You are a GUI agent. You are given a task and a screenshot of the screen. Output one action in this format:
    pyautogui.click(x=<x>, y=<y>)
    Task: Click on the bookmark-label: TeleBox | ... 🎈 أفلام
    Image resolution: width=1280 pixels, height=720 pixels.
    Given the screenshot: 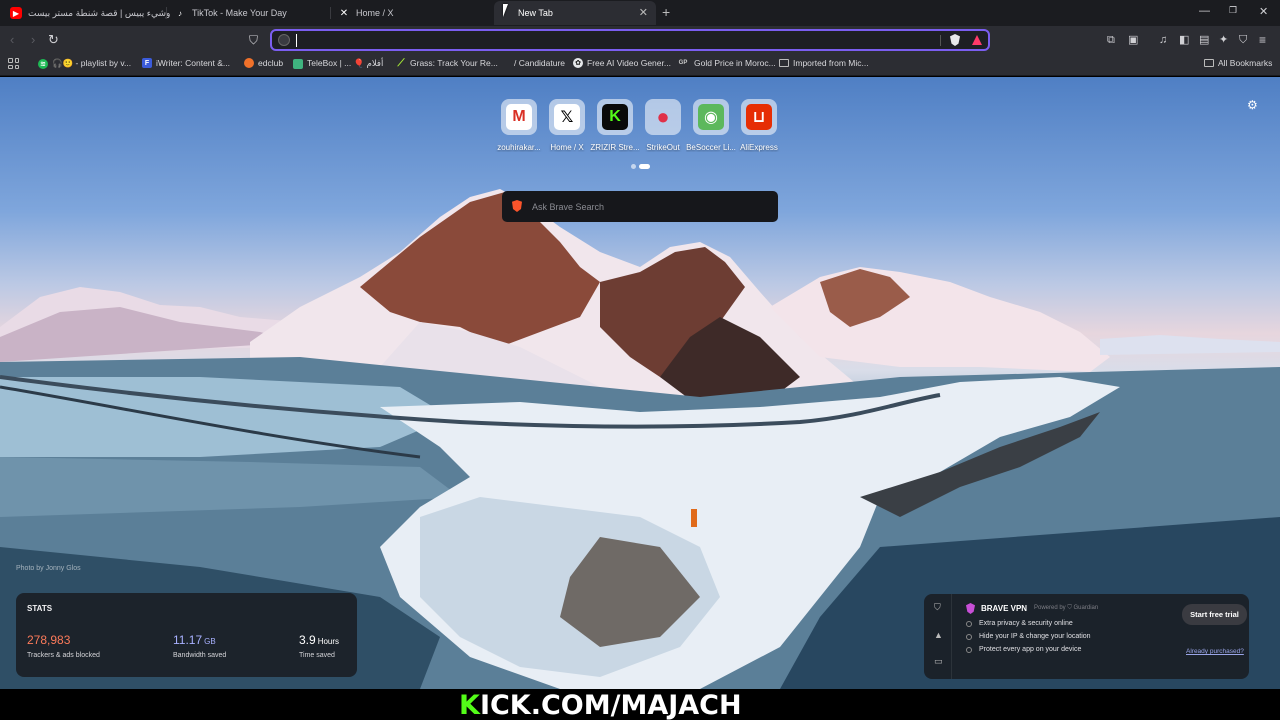 What is the action you would take?
    pyautogui.click(x=345, y=63)
    